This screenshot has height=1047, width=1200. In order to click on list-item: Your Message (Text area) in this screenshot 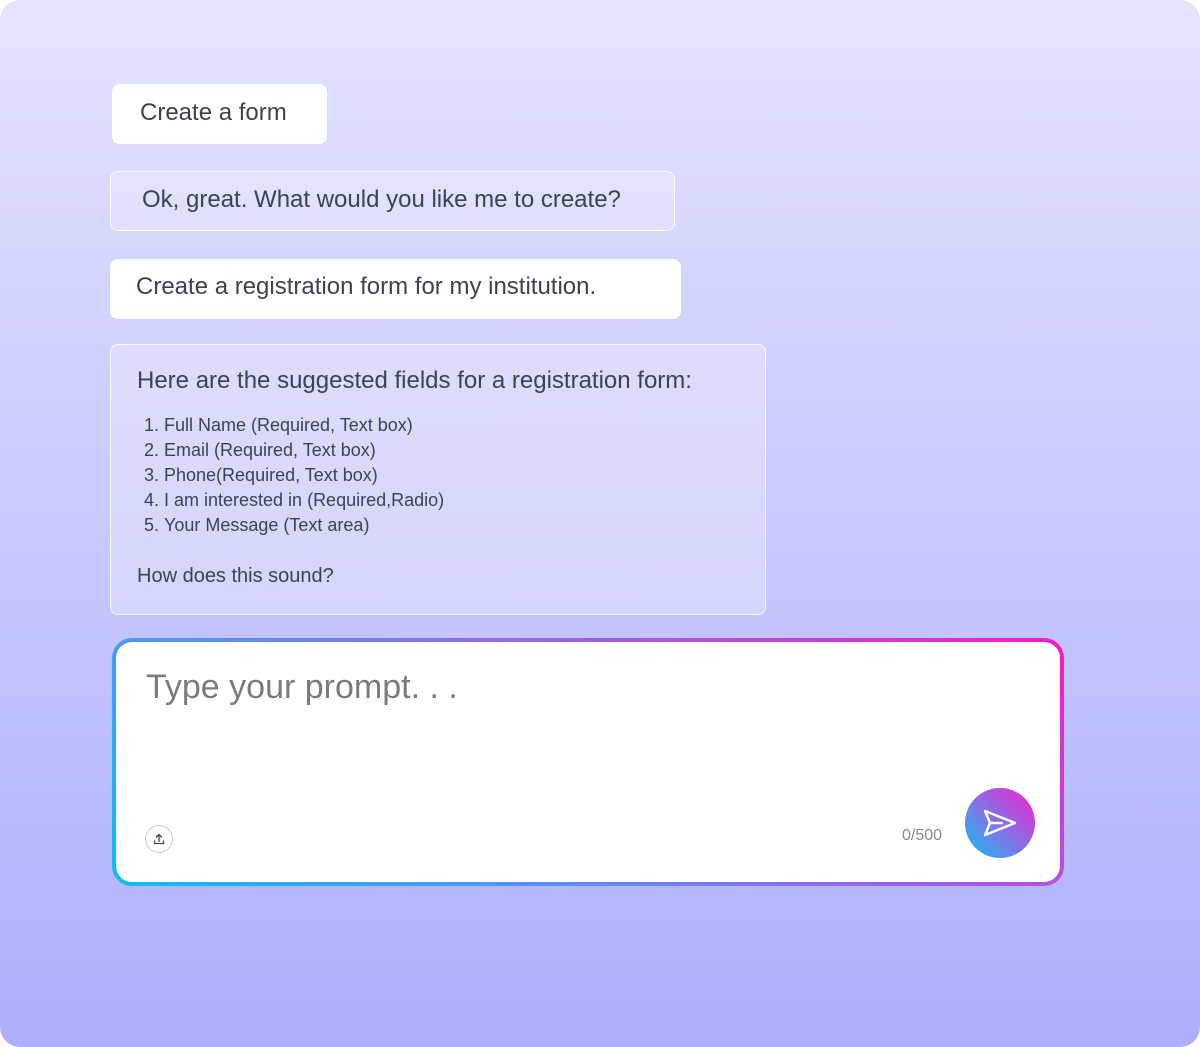, I will do `click(464, 525)`.